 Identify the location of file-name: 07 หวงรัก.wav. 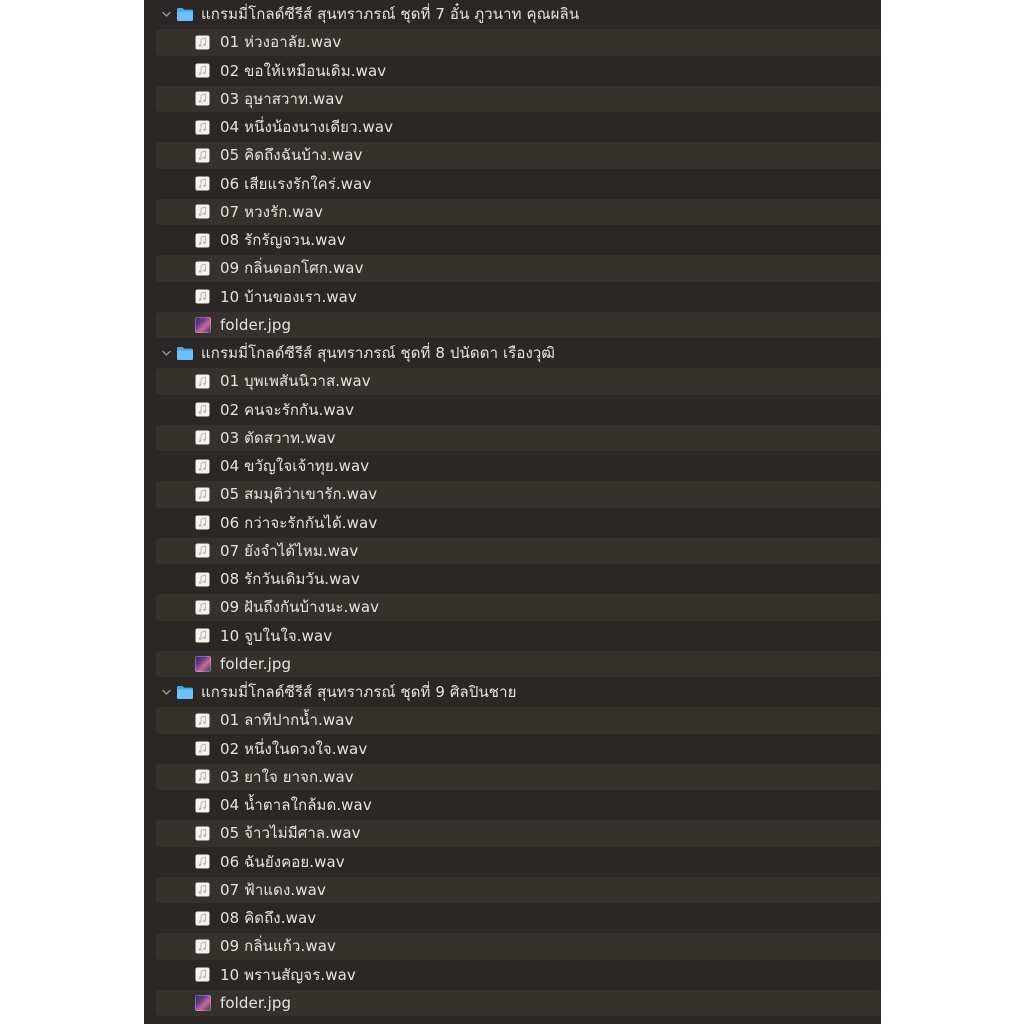
(271, 211).